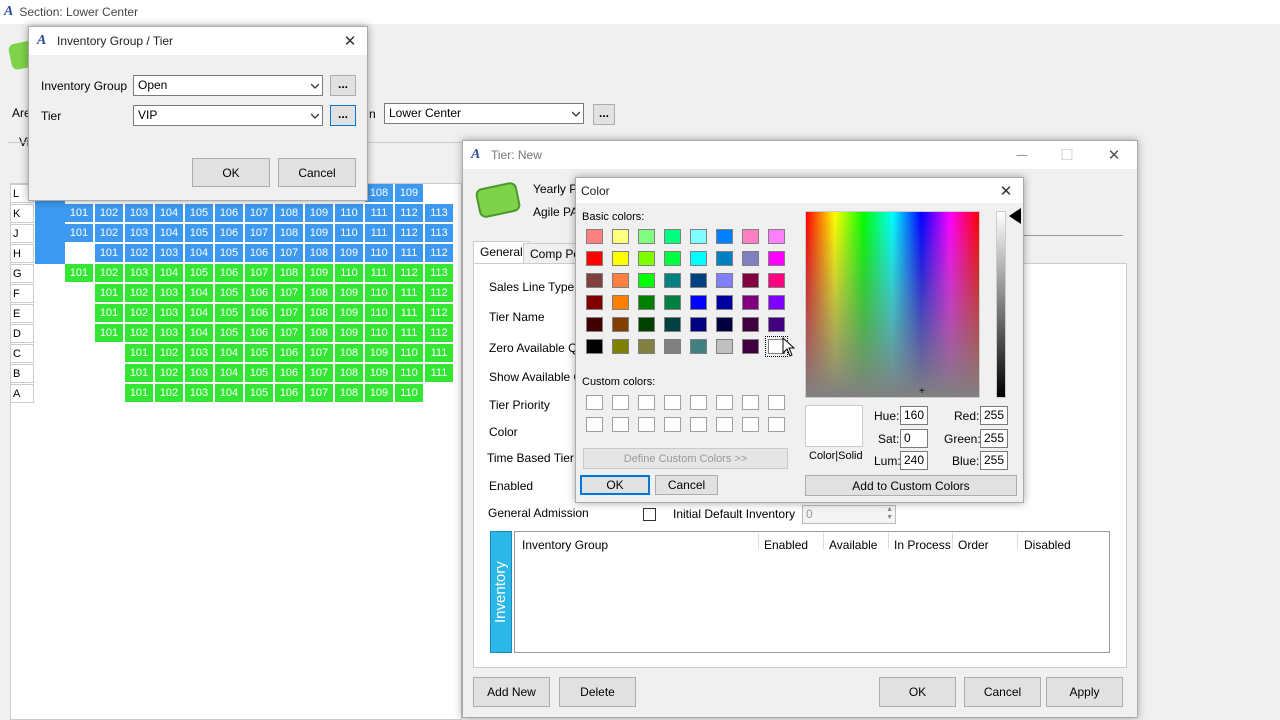  I want to click on blue-input: 255, so click(994, 460).